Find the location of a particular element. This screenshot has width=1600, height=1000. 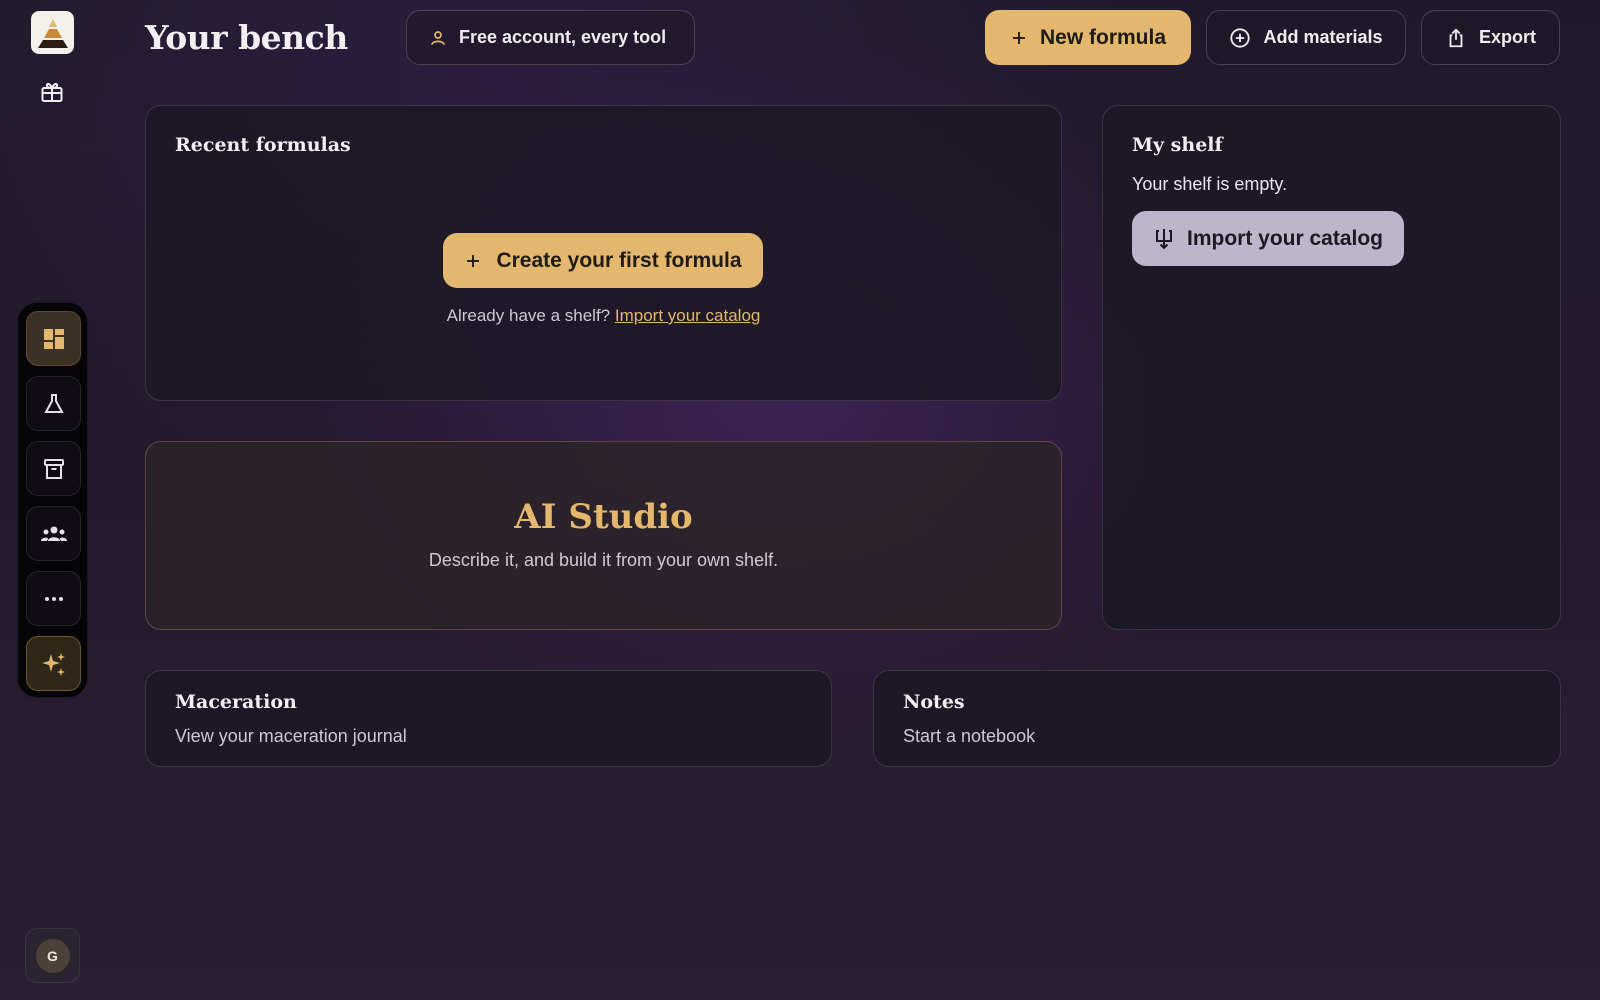

import-catalog-button: Import your catalog is located at coordinates (1268, 238).